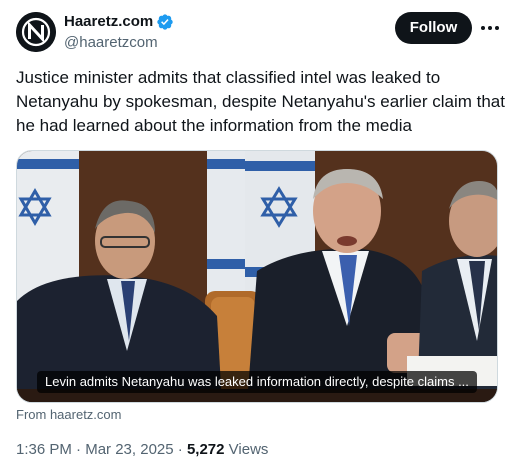  I want to click on author-display-name: Haaretz.com, so click(108, 22).